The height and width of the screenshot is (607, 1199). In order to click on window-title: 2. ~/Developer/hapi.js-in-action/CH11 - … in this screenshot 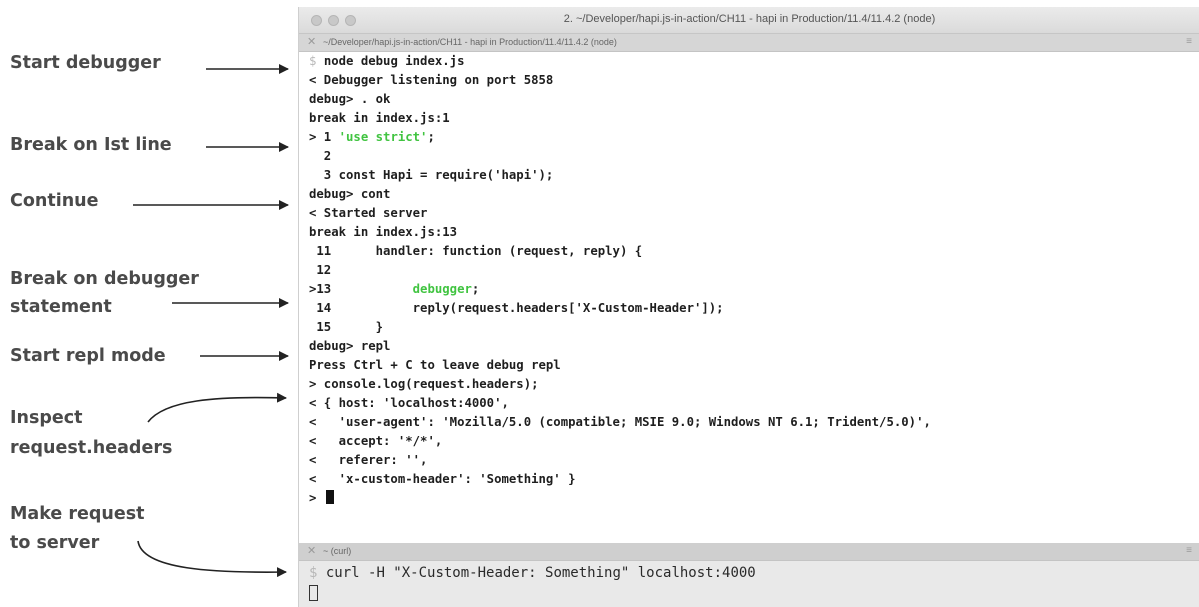, I will do `click(749, 19)`.